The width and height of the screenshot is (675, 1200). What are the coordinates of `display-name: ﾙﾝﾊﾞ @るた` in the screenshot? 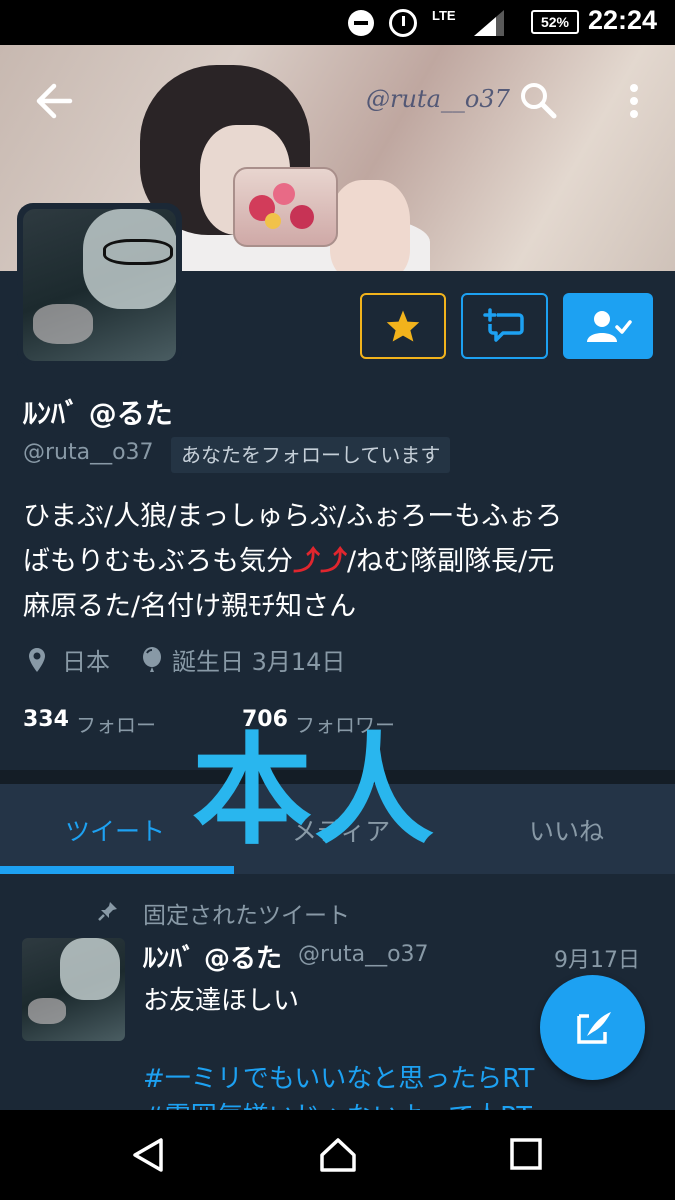 It's located at (98, 413).